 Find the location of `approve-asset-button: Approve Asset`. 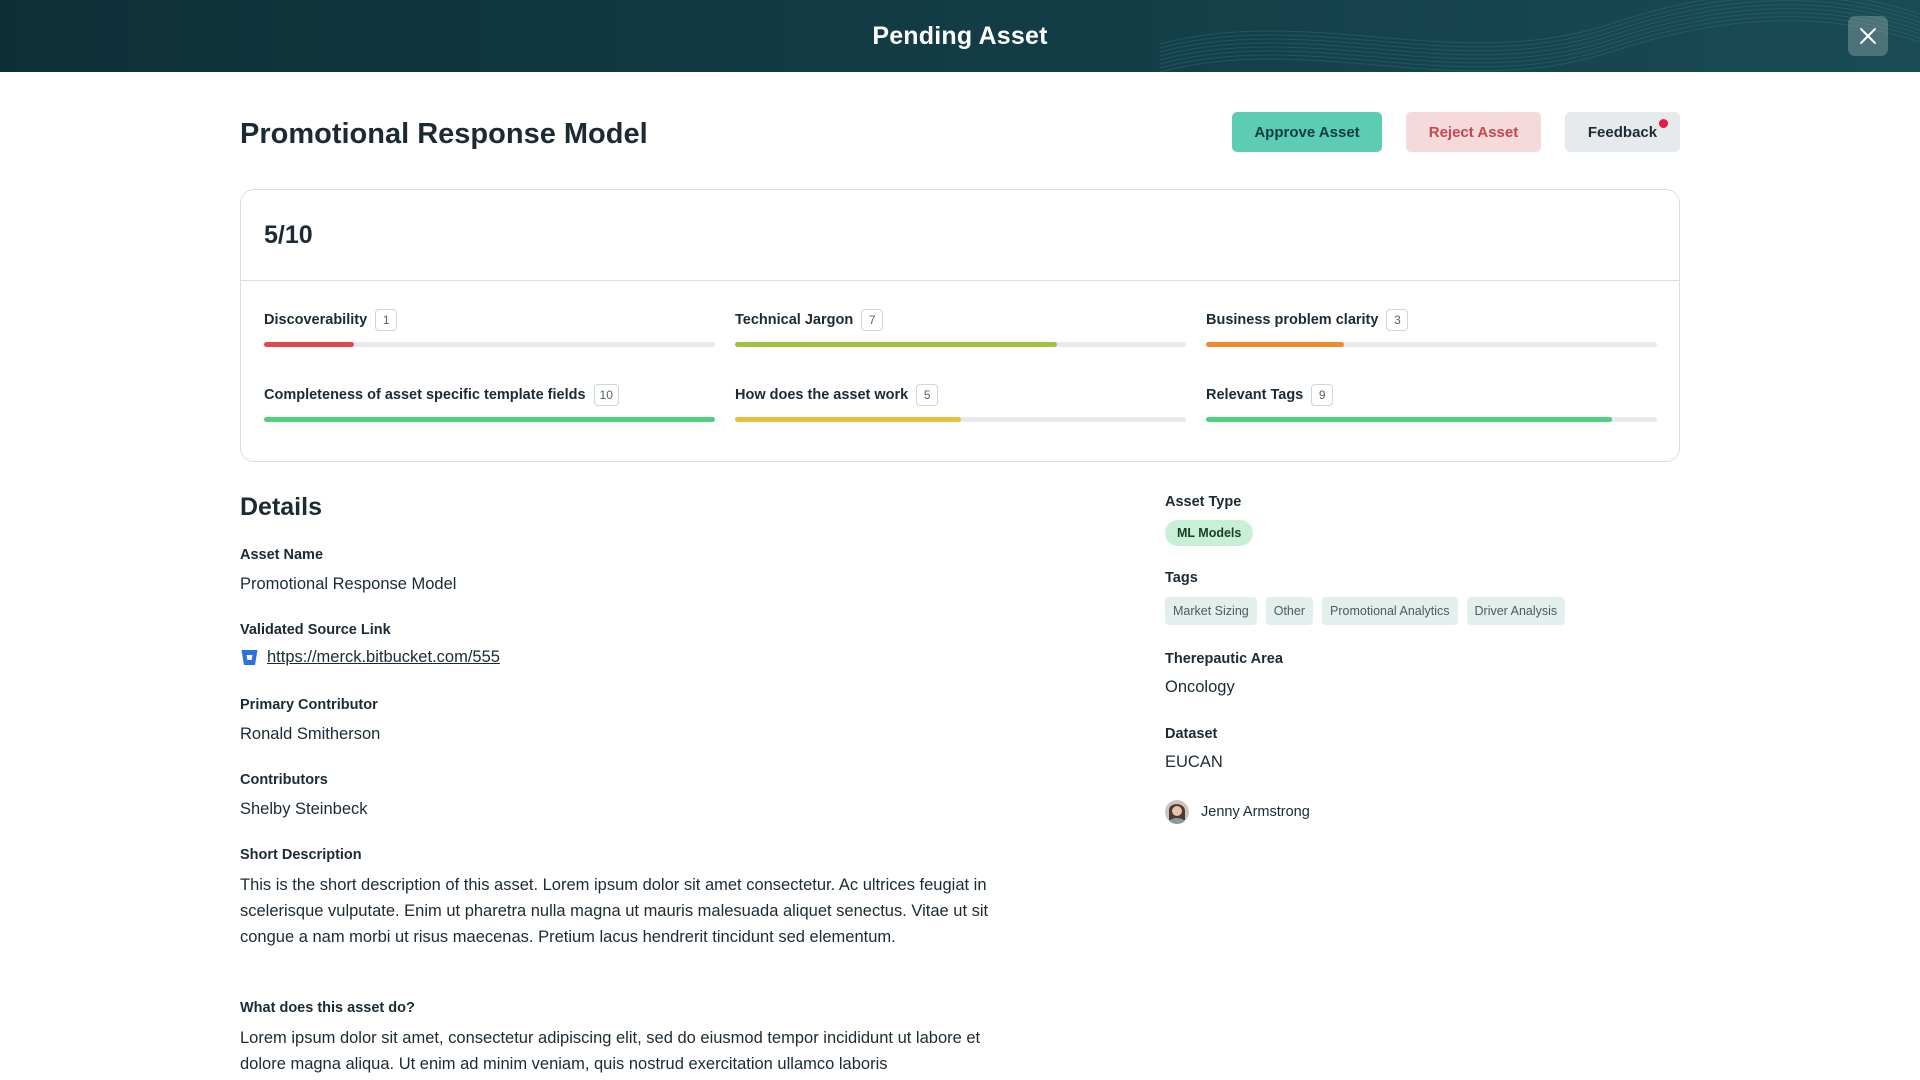

approve-asset-button: Approve Asset is located at coordinates (1307, 132).